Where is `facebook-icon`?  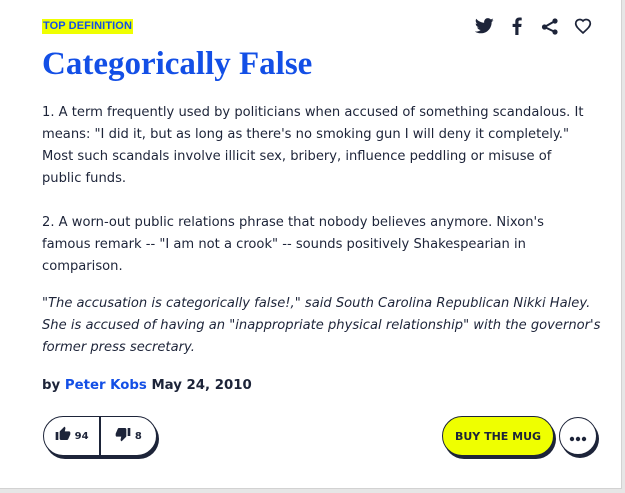
facebook-icon is located at coordinates (517, 26).